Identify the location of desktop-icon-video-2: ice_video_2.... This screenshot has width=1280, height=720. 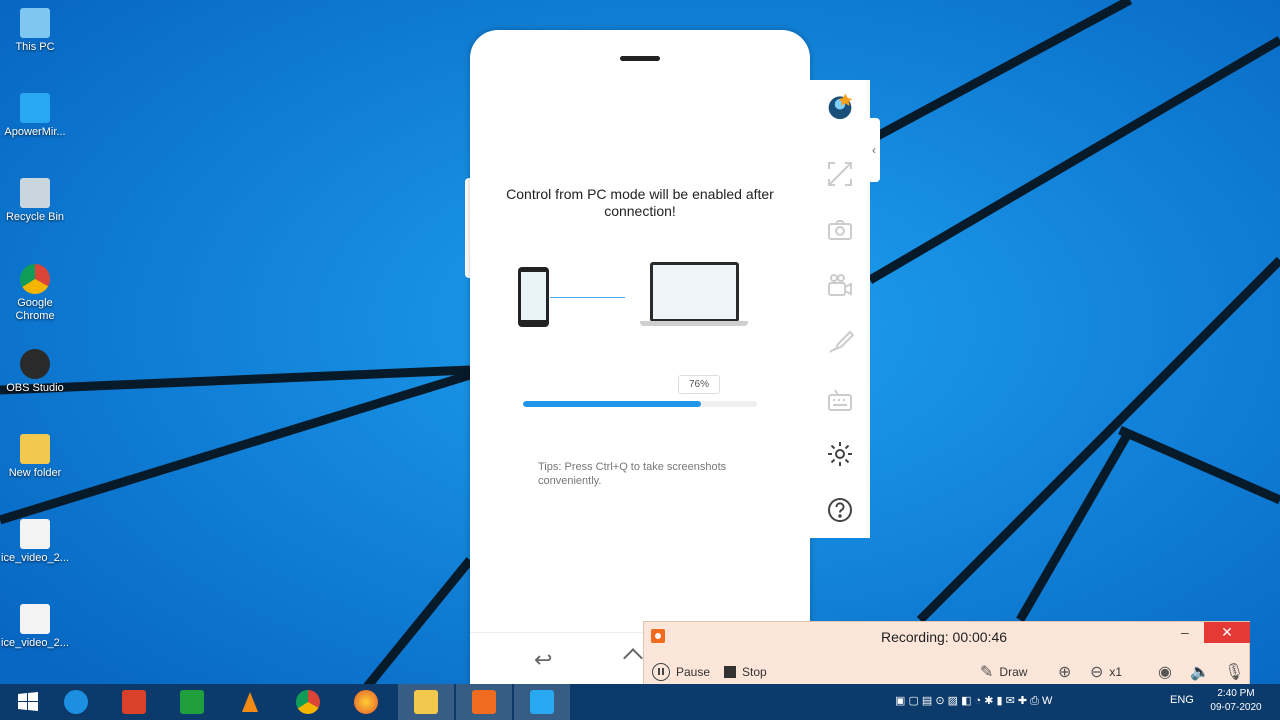
(35, 627).